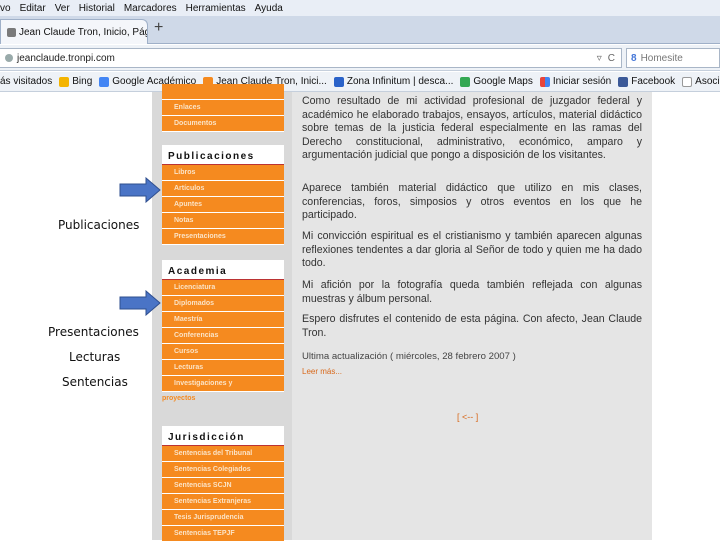 The width and height of the screenshot is (720, 542). Describe the element at coordinates (223, 384) in the screenshot. I see `sidebar-item-investigaciones: Investigaciones y` at that location.